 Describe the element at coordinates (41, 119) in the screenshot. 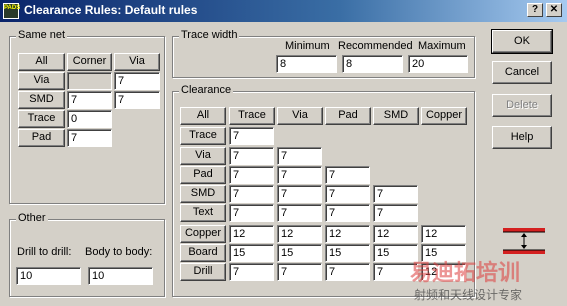

I see `same-net-row-trace: Trace` at that location.